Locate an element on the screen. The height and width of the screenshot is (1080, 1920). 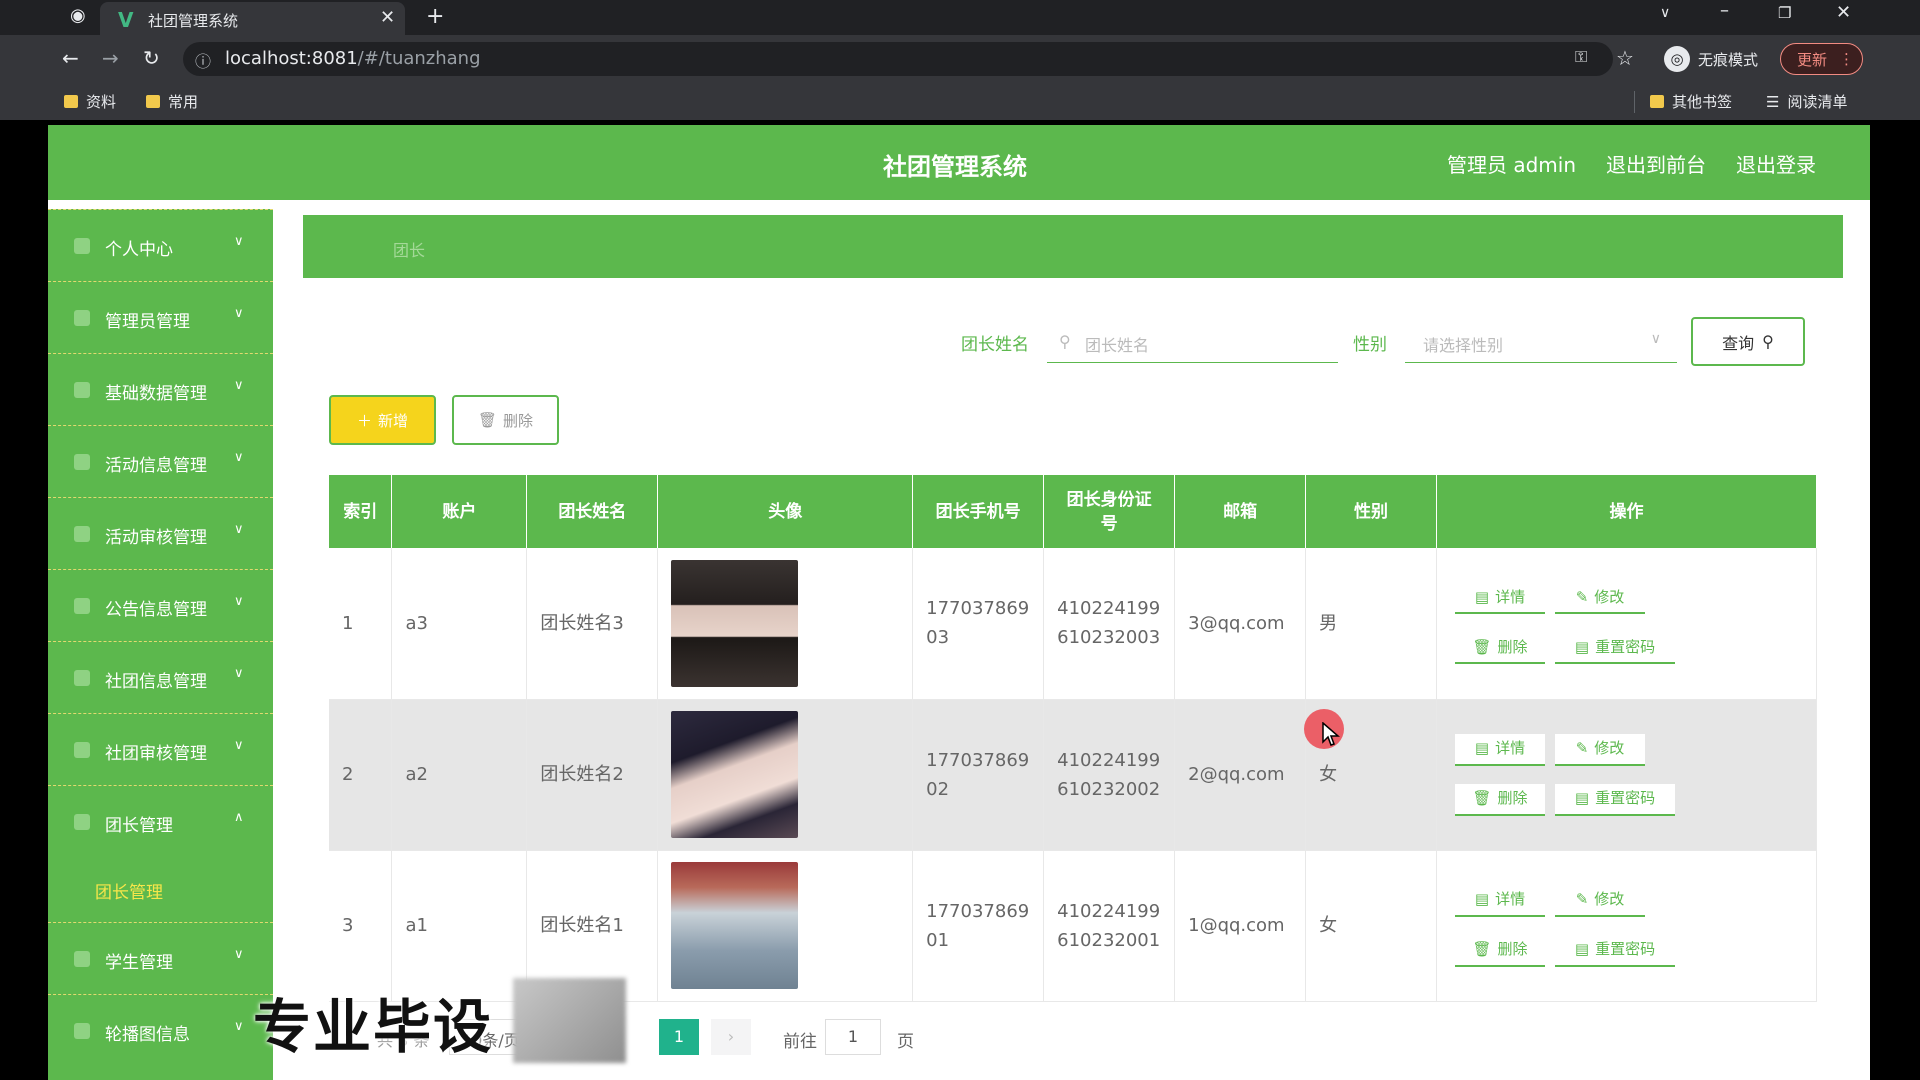
trash-icon: 🗑 is located at coordinates (487, 420).